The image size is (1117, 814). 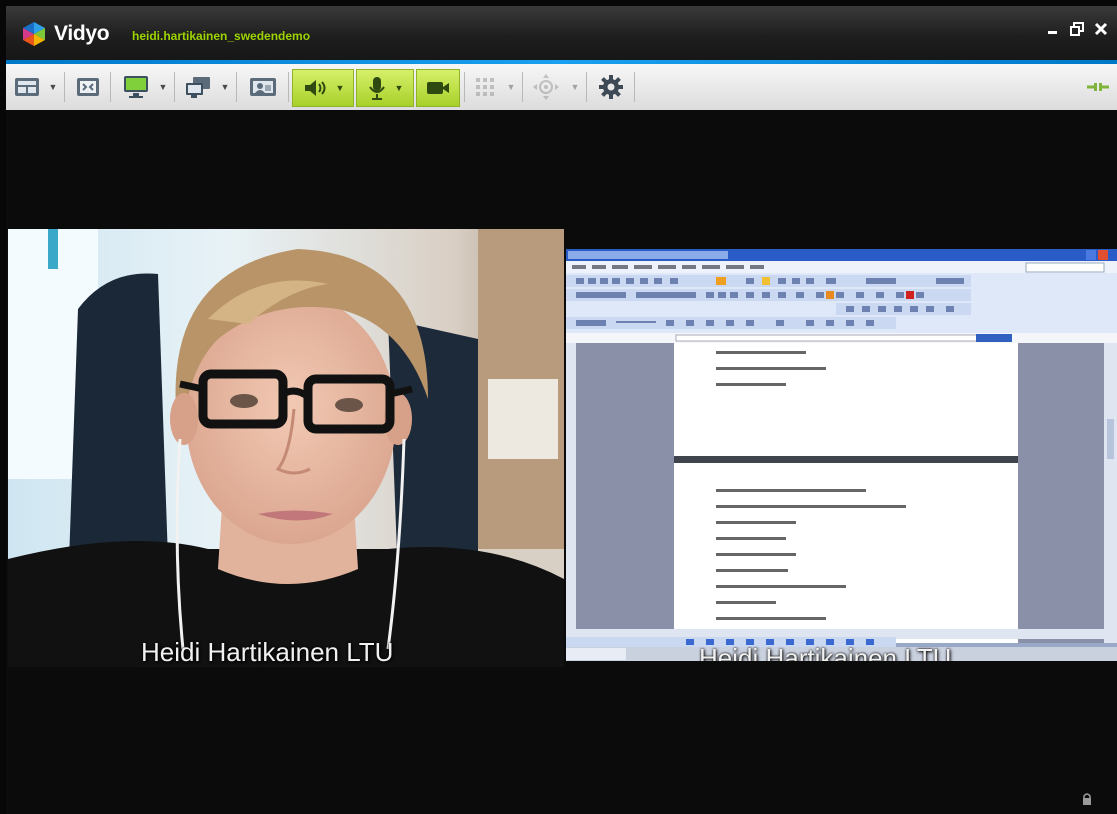 I want to click on camera-control-button, so click(x=546, y=87).